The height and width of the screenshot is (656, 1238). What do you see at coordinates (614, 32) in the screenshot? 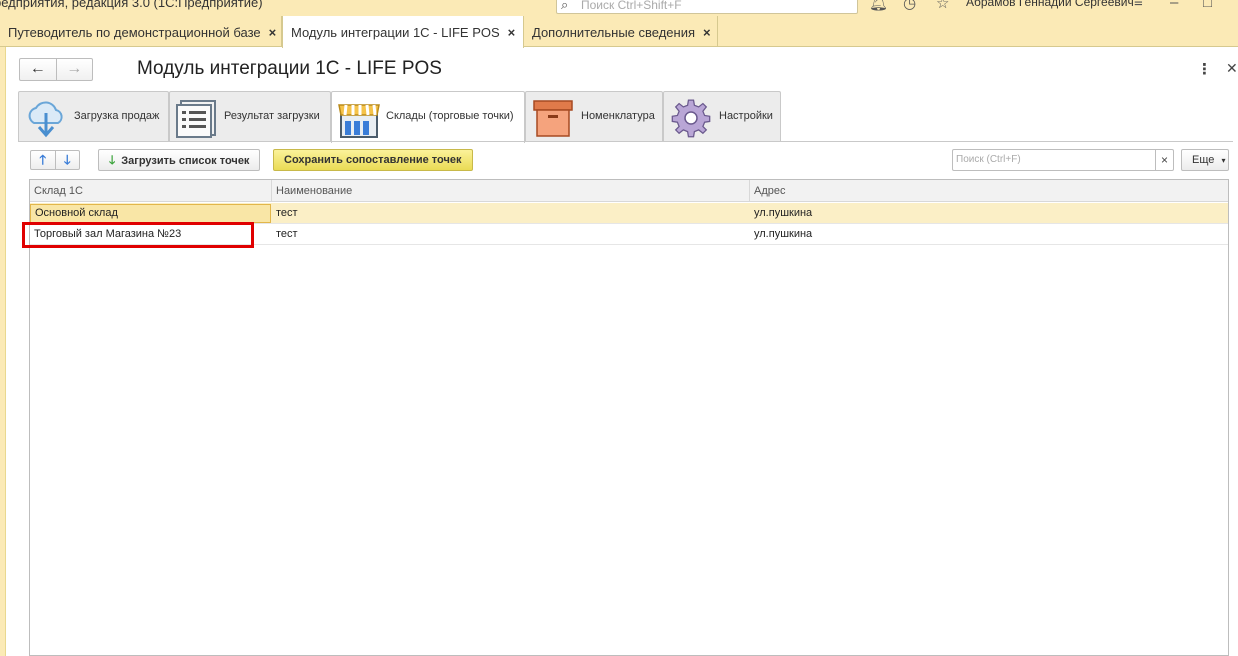
I see `tab-label: Дополнительные сведения` at bounding box center [614, 32].